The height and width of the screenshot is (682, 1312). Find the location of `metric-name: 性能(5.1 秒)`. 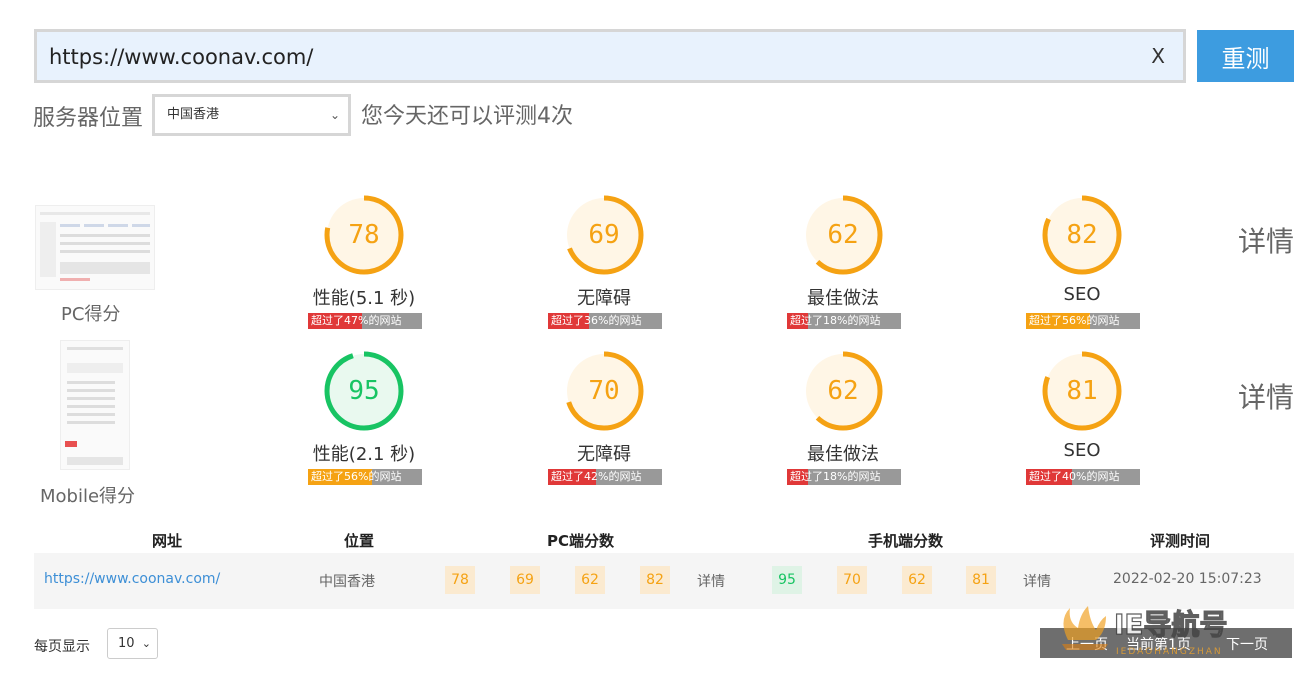

metric-name: 性能(5.1 秒) is located at coordinates (364, 298).